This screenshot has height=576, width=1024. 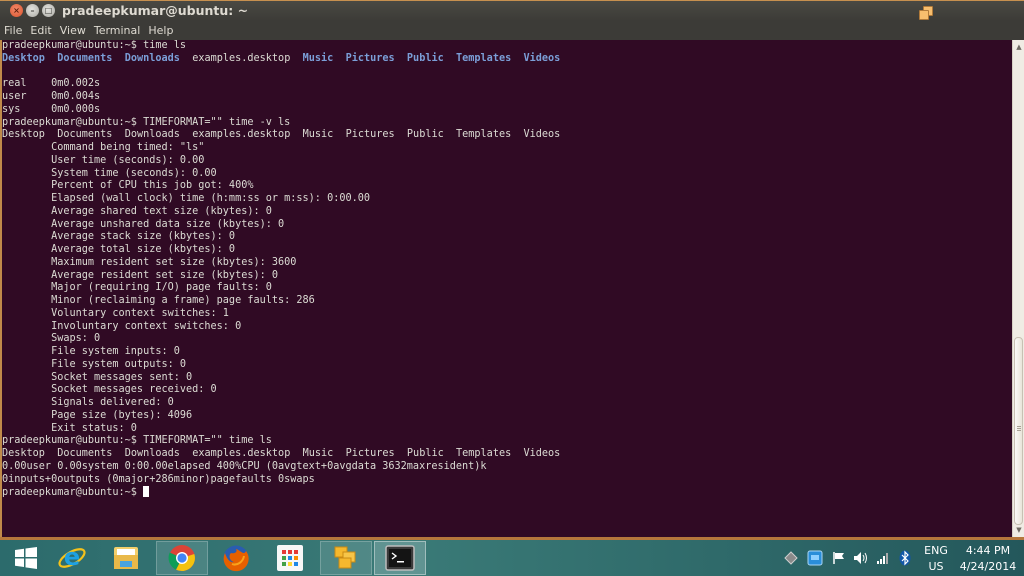 I want to click on terminal-line: user 0m0.004s, so click(x=51, y=96).